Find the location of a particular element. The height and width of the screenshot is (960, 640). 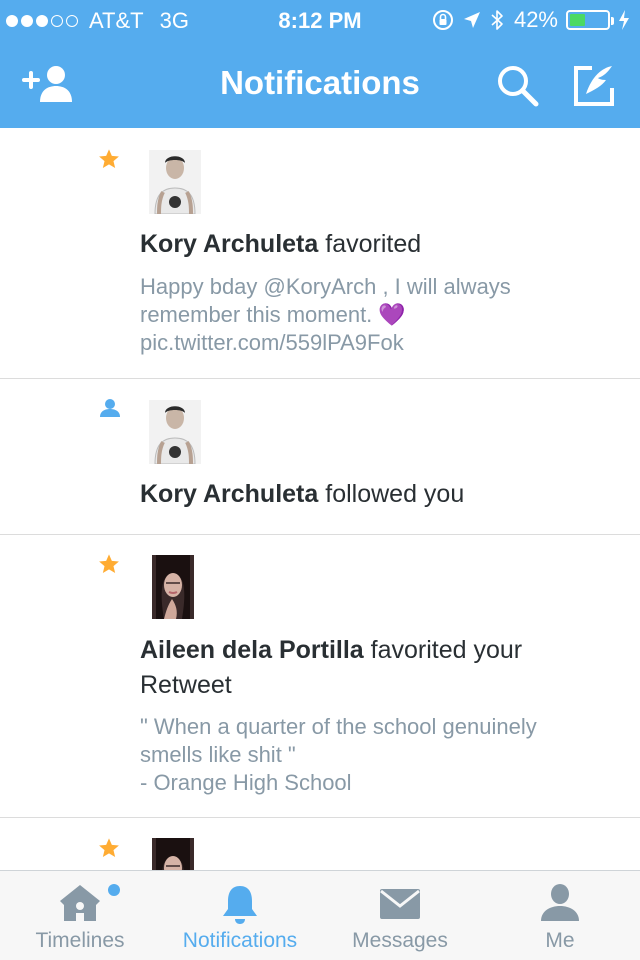

tab-label: Timelines is located at coordinates (80, 940).